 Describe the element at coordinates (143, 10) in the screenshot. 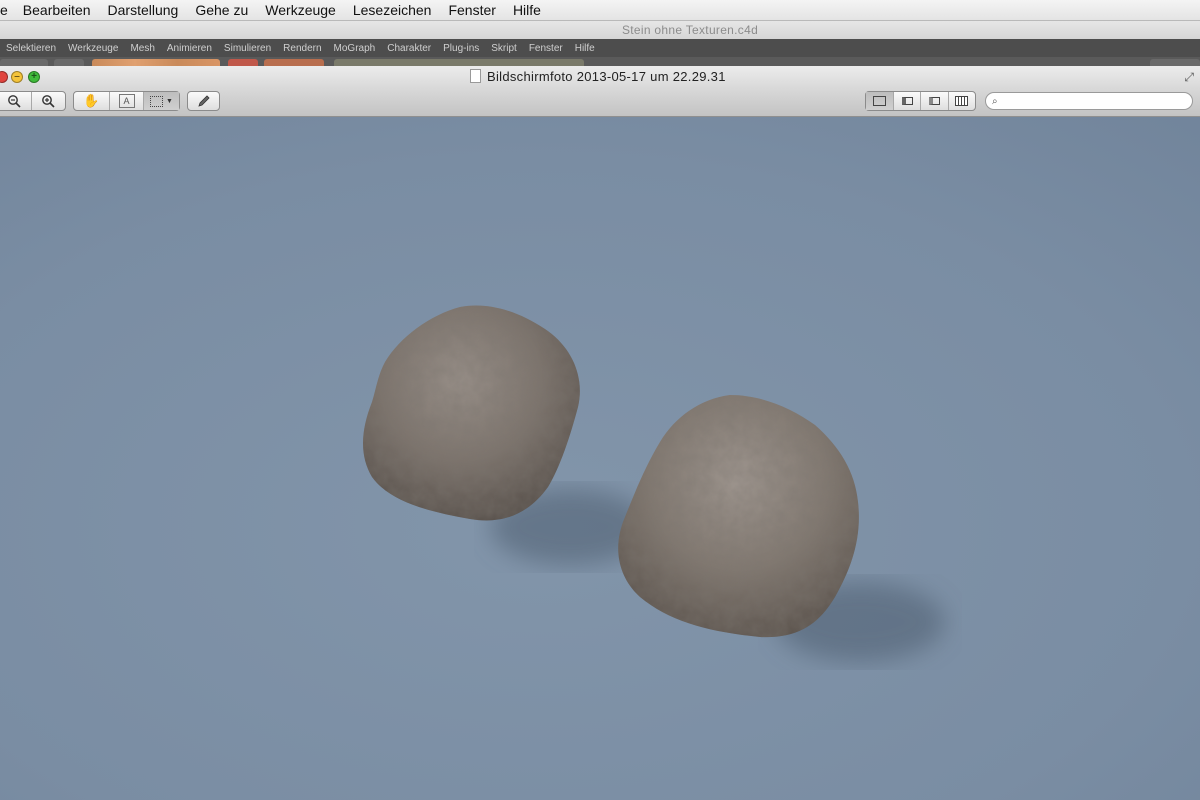

I see `menu-darstellung: Darstellung` at that location.